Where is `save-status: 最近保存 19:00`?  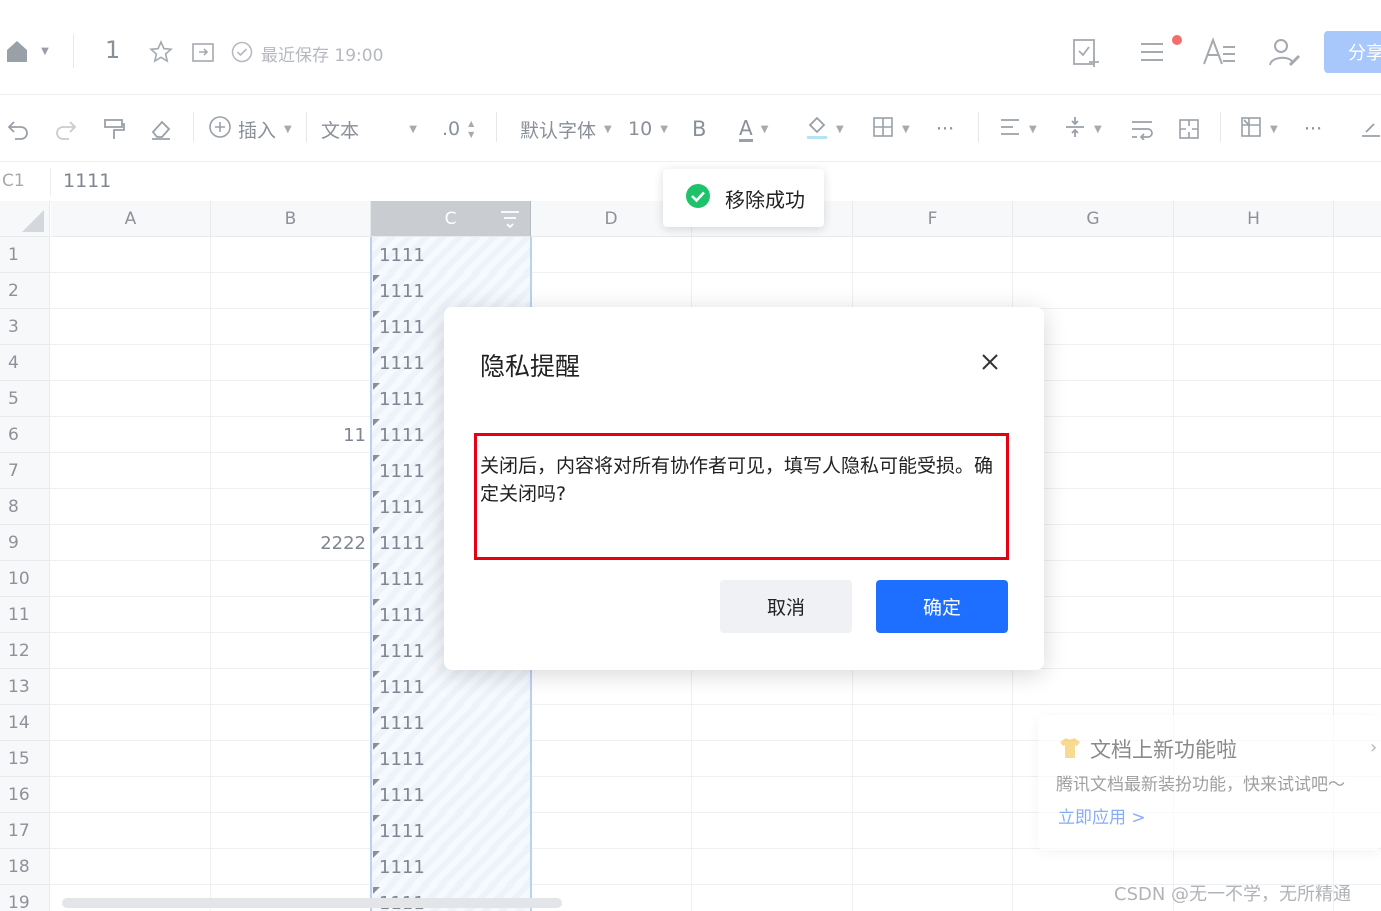 save-status: 最近保存 19:00 is located at coordinates (322, 56).